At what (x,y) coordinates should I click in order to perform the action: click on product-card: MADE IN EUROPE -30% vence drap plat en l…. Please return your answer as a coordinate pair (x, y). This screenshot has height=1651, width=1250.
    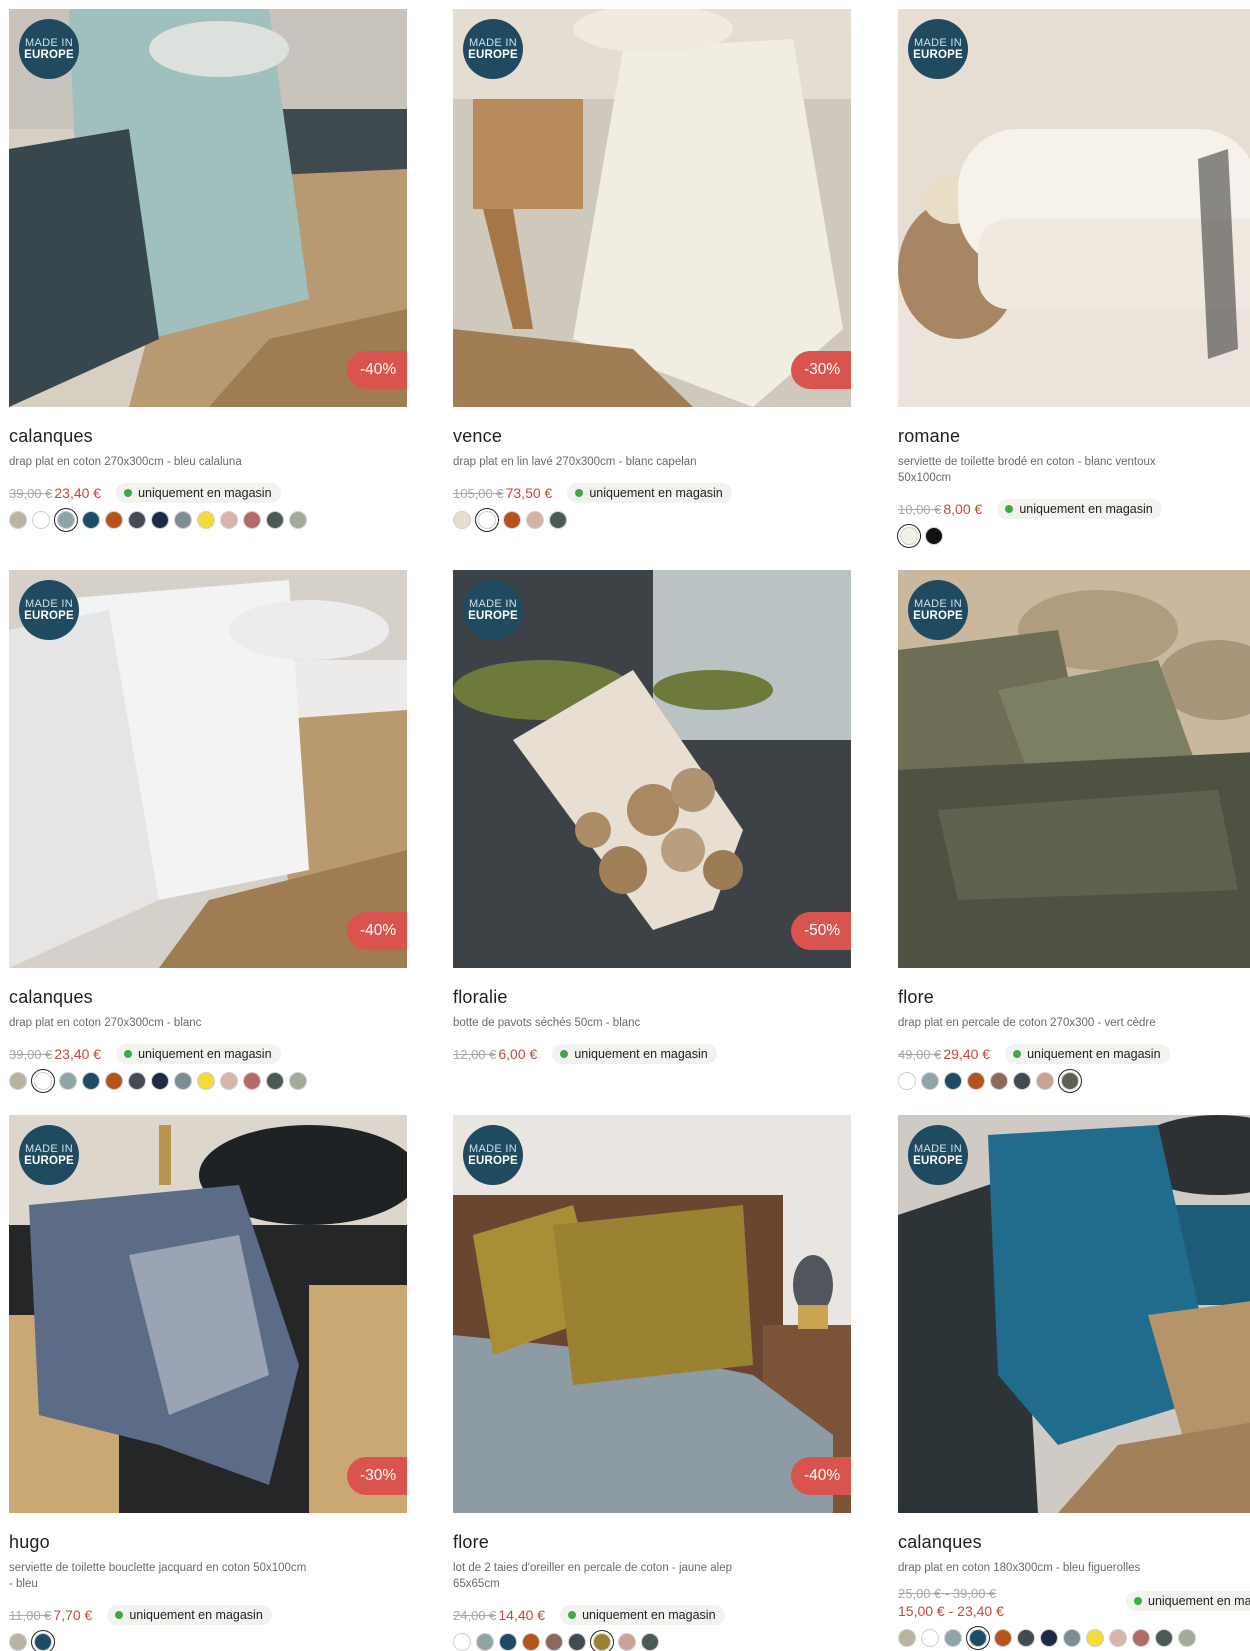
    Looking at the image, I should click on (652, 270).